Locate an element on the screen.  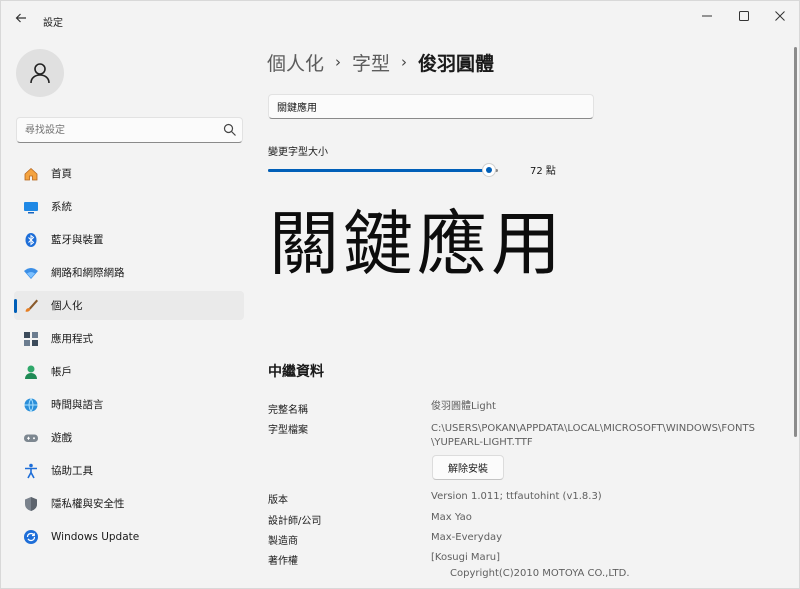
sidebar-item-label: 遊戲 is located at coordinates (61, 438).